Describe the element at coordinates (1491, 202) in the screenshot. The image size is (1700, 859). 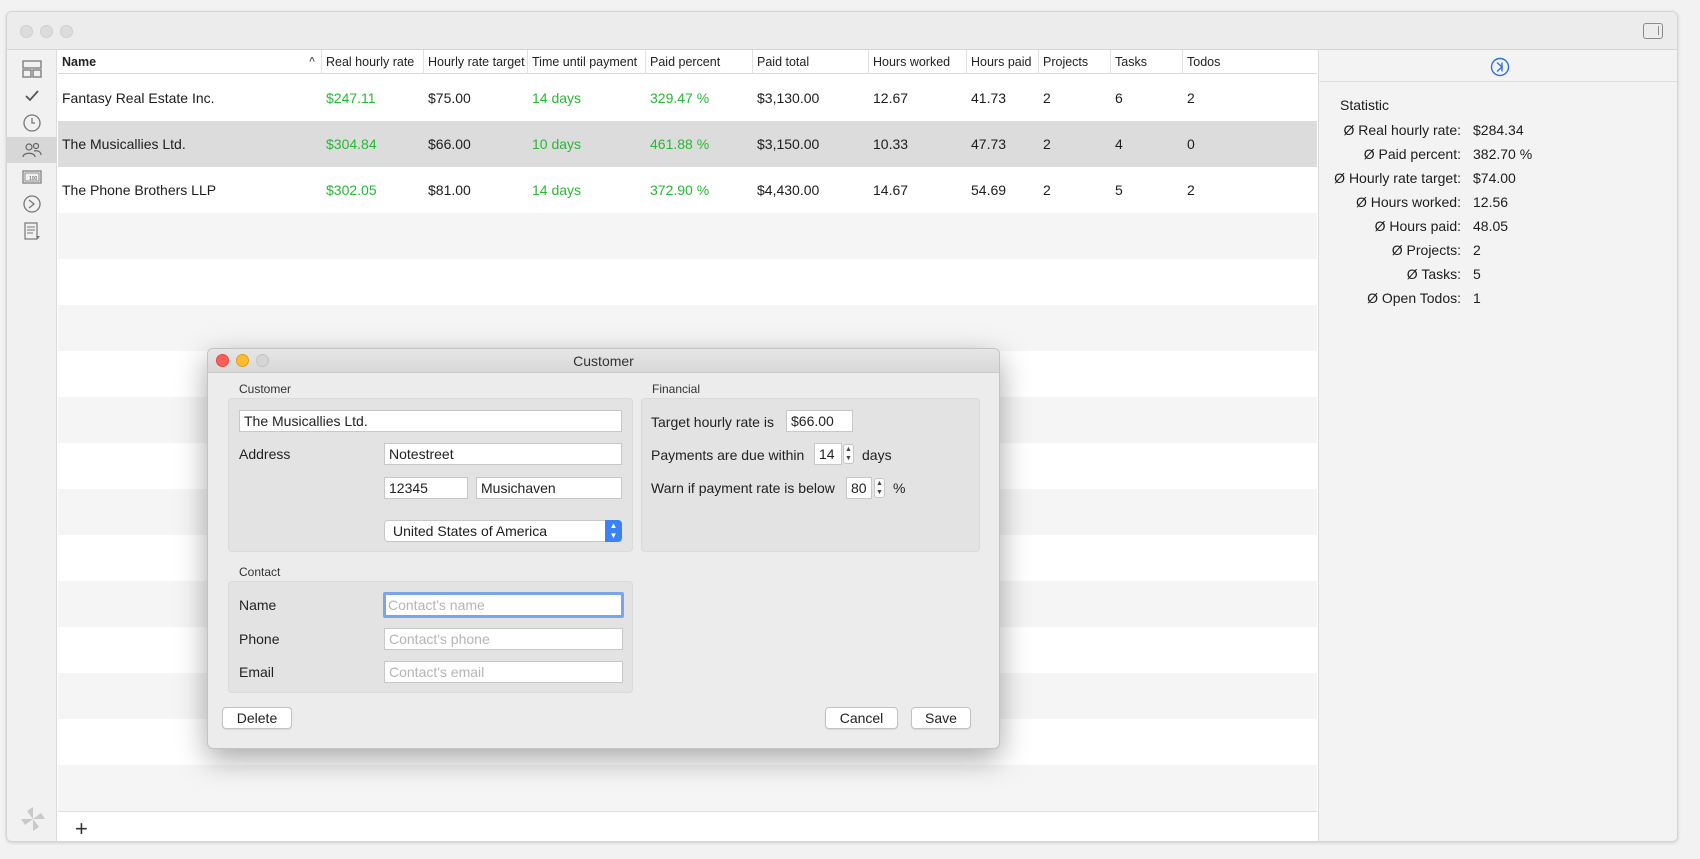
I see `stat-value: 12.56` at that location.